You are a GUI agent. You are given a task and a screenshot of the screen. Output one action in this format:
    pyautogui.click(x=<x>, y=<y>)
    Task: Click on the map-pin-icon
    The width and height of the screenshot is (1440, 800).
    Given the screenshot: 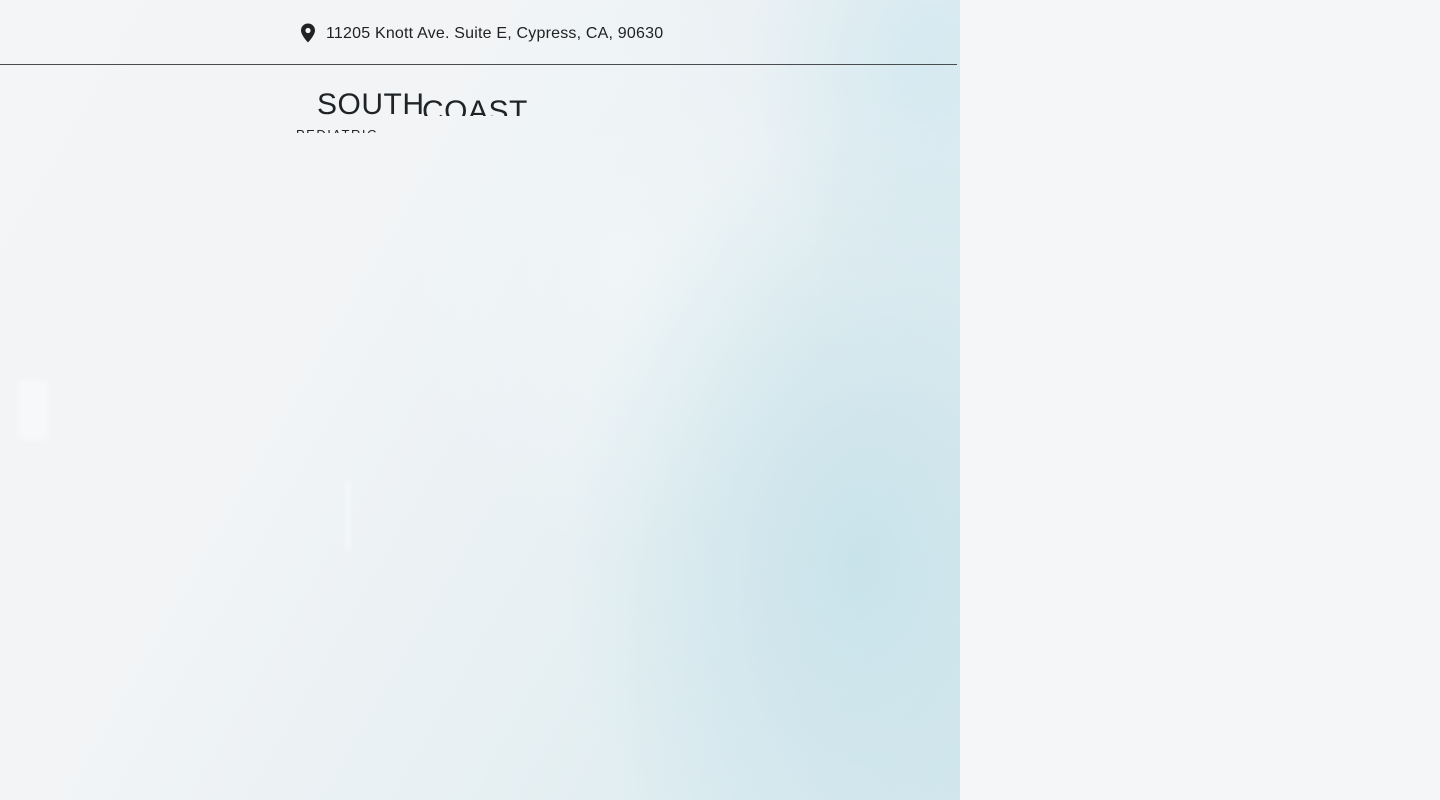 What is the action you would take?
    pyautogui.click(x=308, y=33)
    